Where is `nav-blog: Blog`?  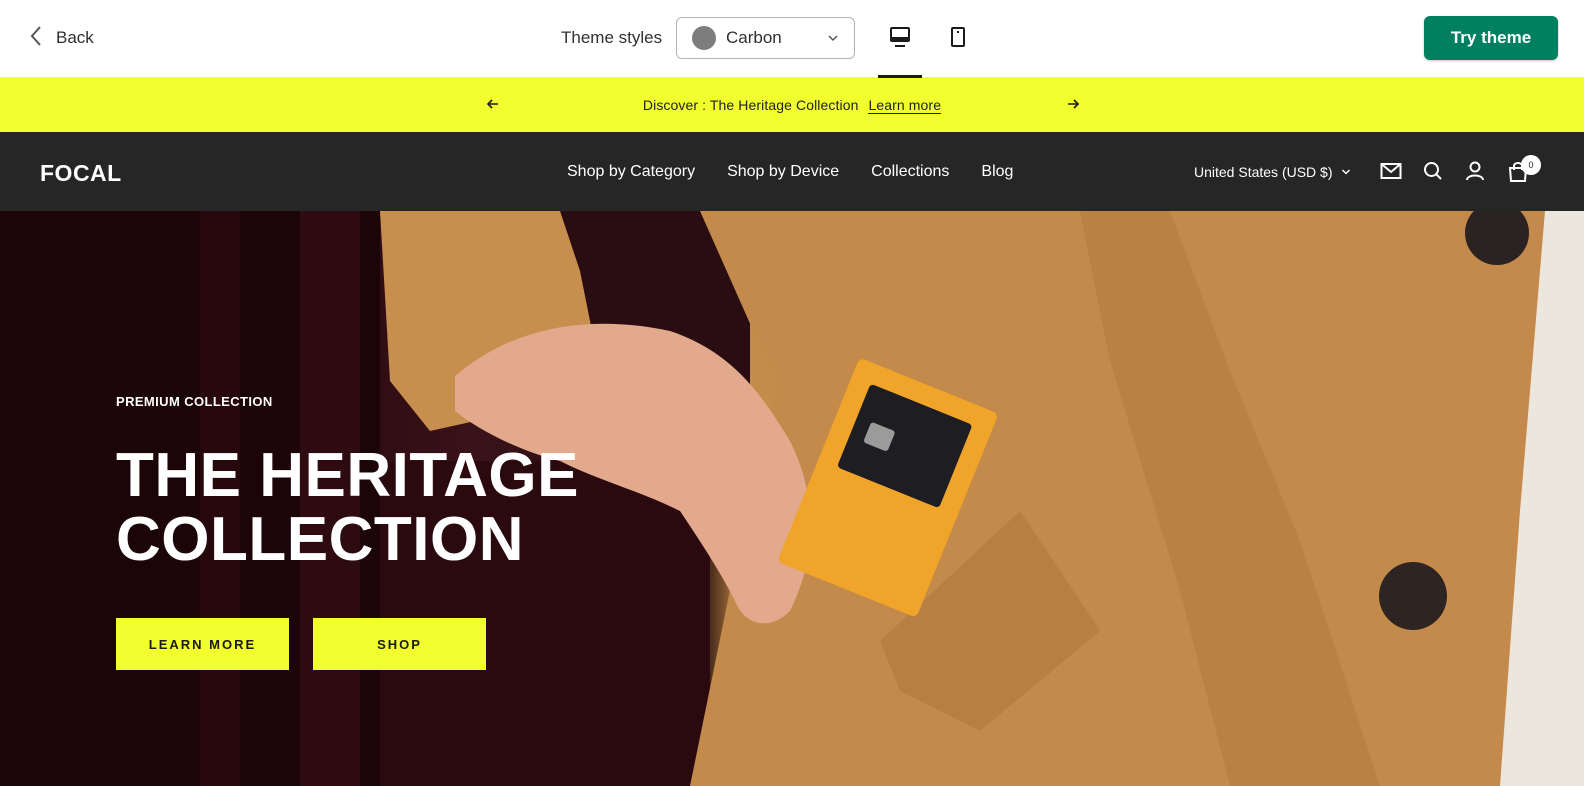 nav-blog: Blog is located at coordinates (997, 172).